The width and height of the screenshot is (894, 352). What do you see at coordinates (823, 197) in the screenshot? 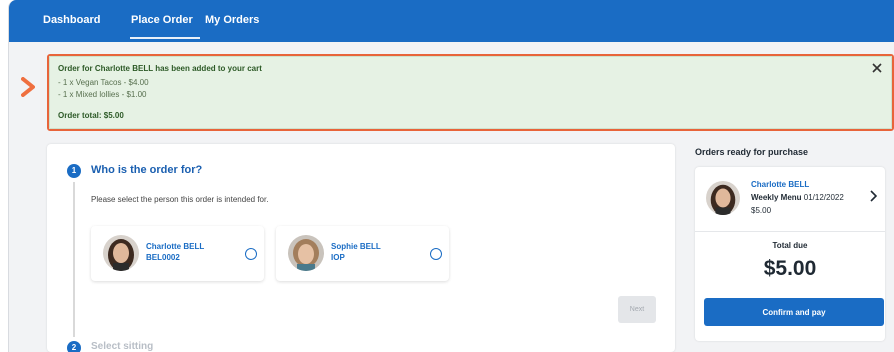
I see `order-date: 01/12/2022` at bounding box center [823, 197].